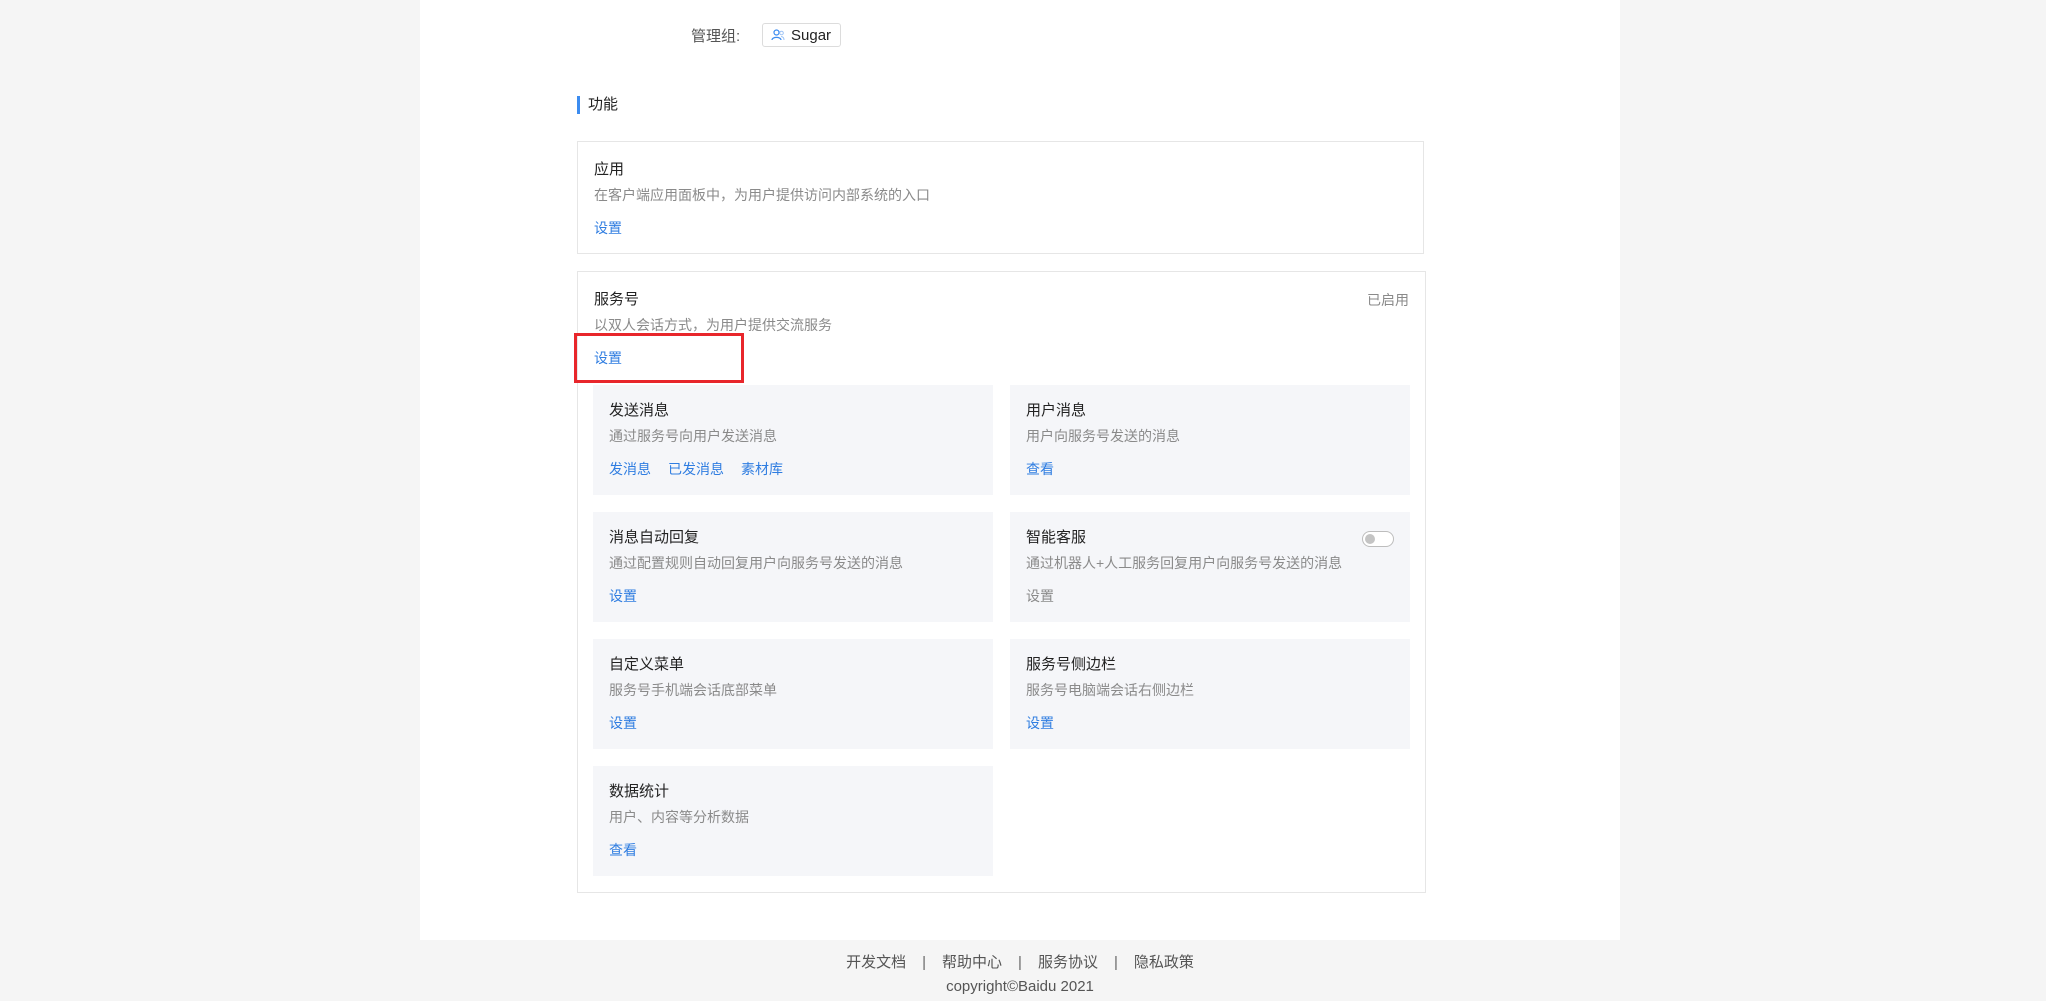  What do you see at coordinates (793, 821) in the screenshot?
I see `feature-data-stats: 数据统计 用户、内容等分析数据 查看` at bounding box center [793, 821].